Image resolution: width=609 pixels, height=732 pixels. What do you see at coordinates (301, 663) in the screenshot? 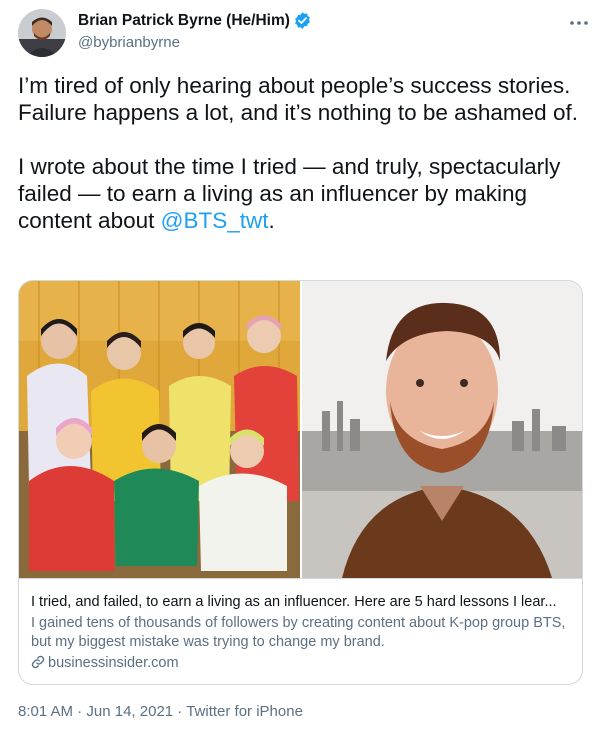
I see `card-domain-row: businessinsider.com` at bounding box center [301, 663].